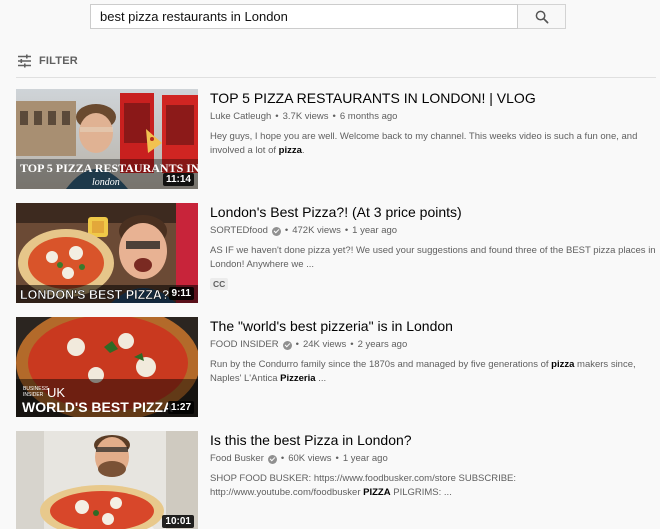 This screenshot has height=529, width=660. I want to click on description-text: makers since,, so click(605, 364).